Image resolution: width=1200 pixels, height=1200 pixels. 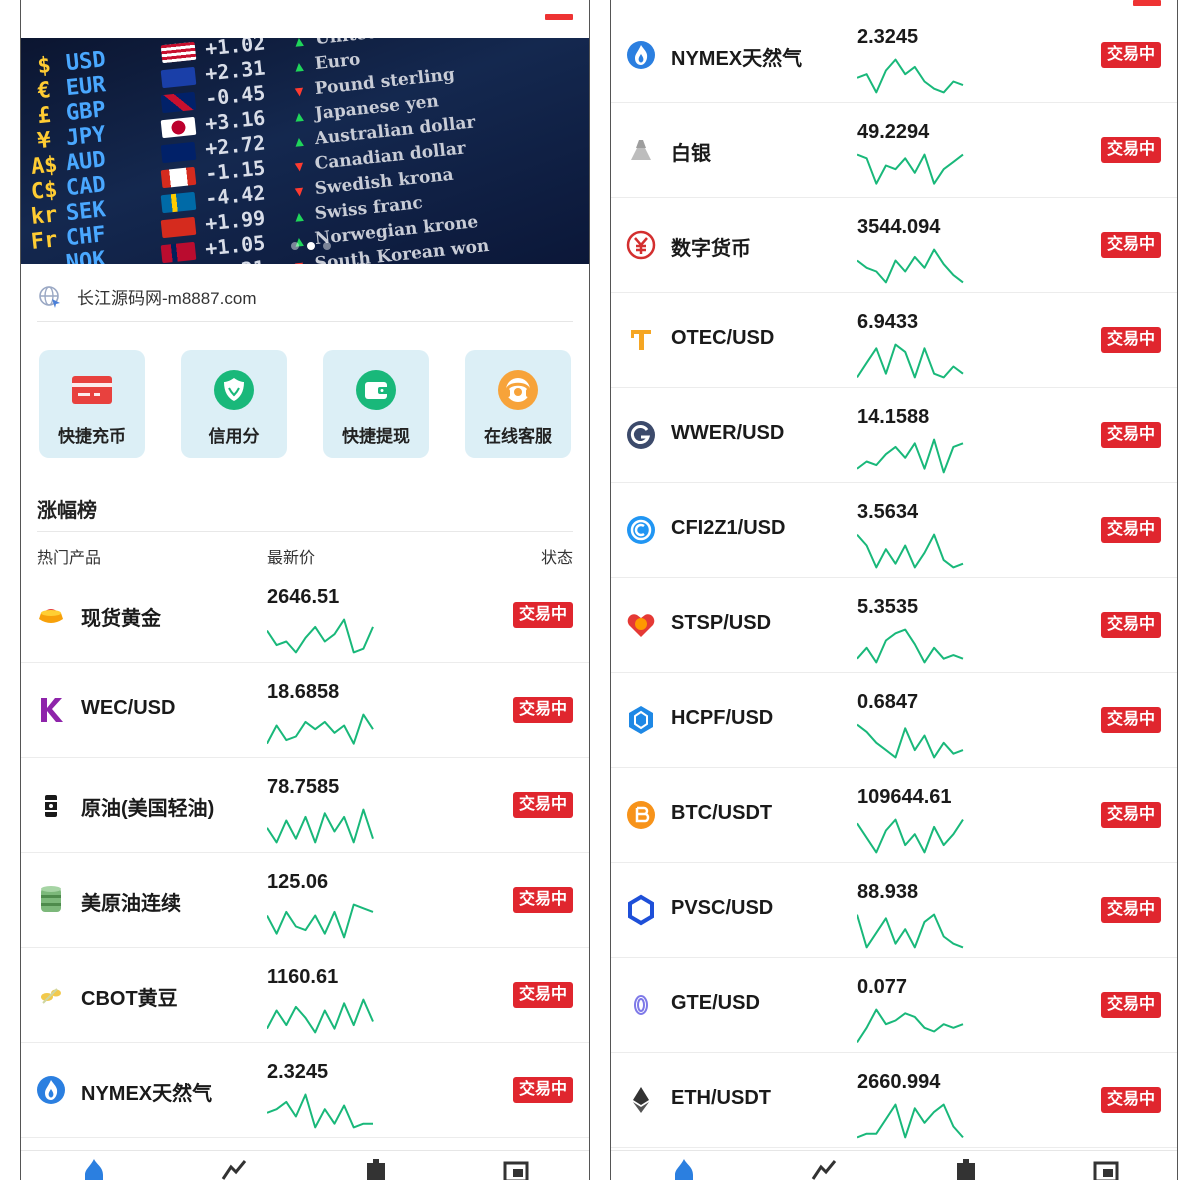 What do you see at coordinates (893, 132) in the screenshot?
I see `latest-price: 49.2294` at bounding box center [893, 132].